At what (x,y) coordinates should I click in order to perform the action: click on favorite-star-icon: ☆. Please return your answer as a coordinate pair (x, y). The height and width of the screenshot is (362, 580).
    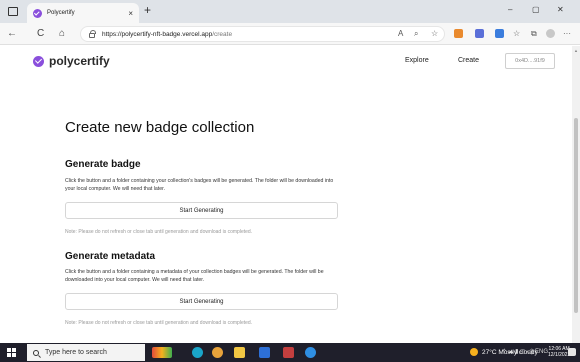
    Looking at the image, I should click on (434, 34).